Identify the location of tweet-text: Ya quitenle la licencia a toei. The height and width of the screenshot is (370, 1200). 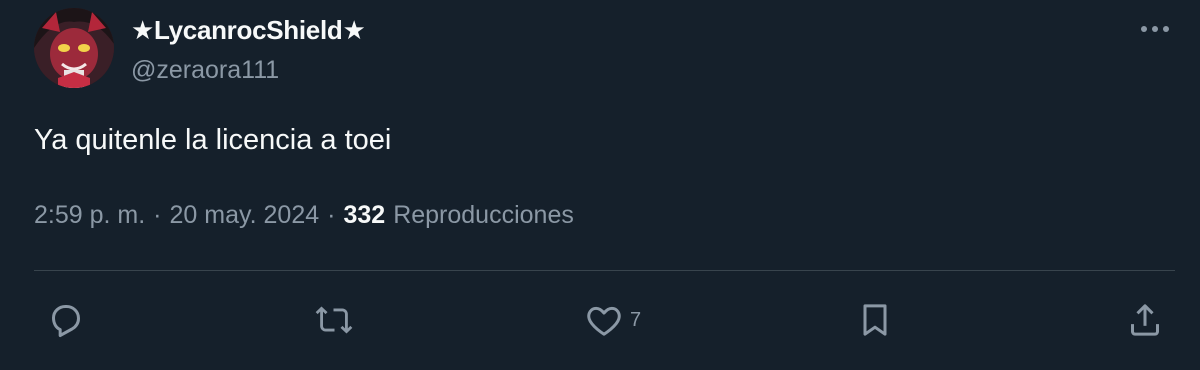
(213, 140).